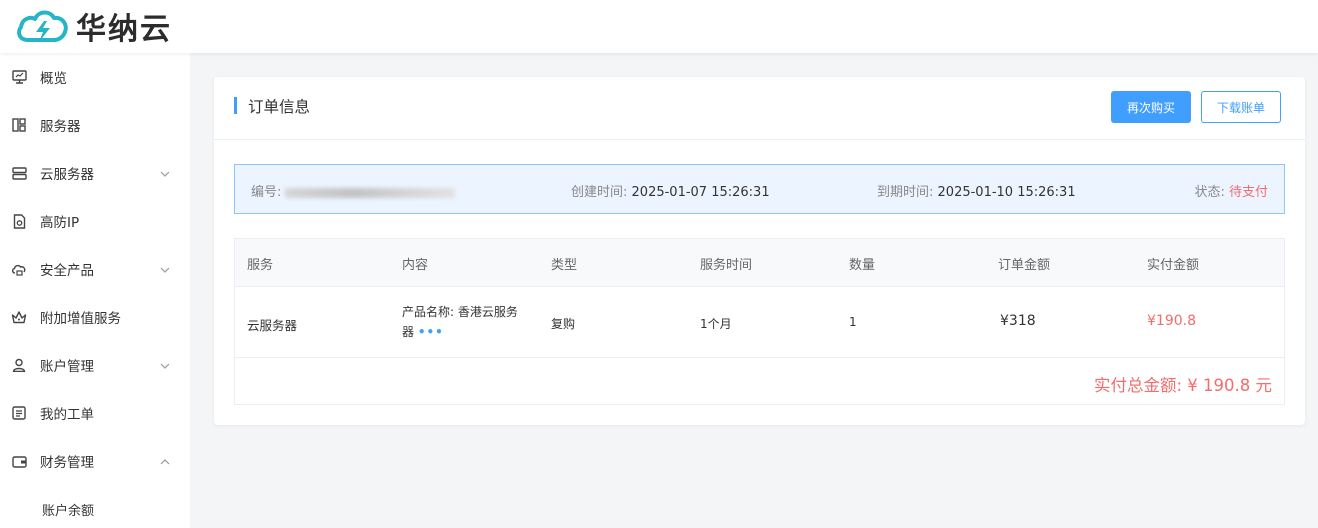 Image resolution: width=1318 pixels, height=528 pixels. I want to click on sidebar-subitem-account-balance: 账户余额, so click(95, 506).